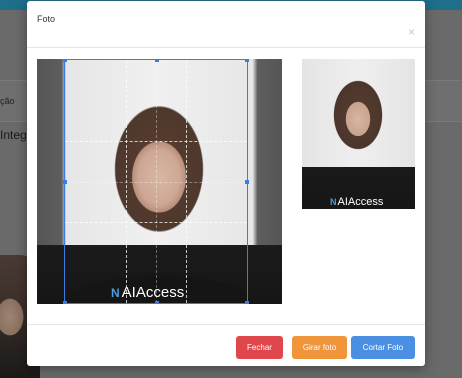 The image size is (462, 378). Describe the element at coordinates (411, 32) in the screenshot. I see `close-icon: ×` at that location.